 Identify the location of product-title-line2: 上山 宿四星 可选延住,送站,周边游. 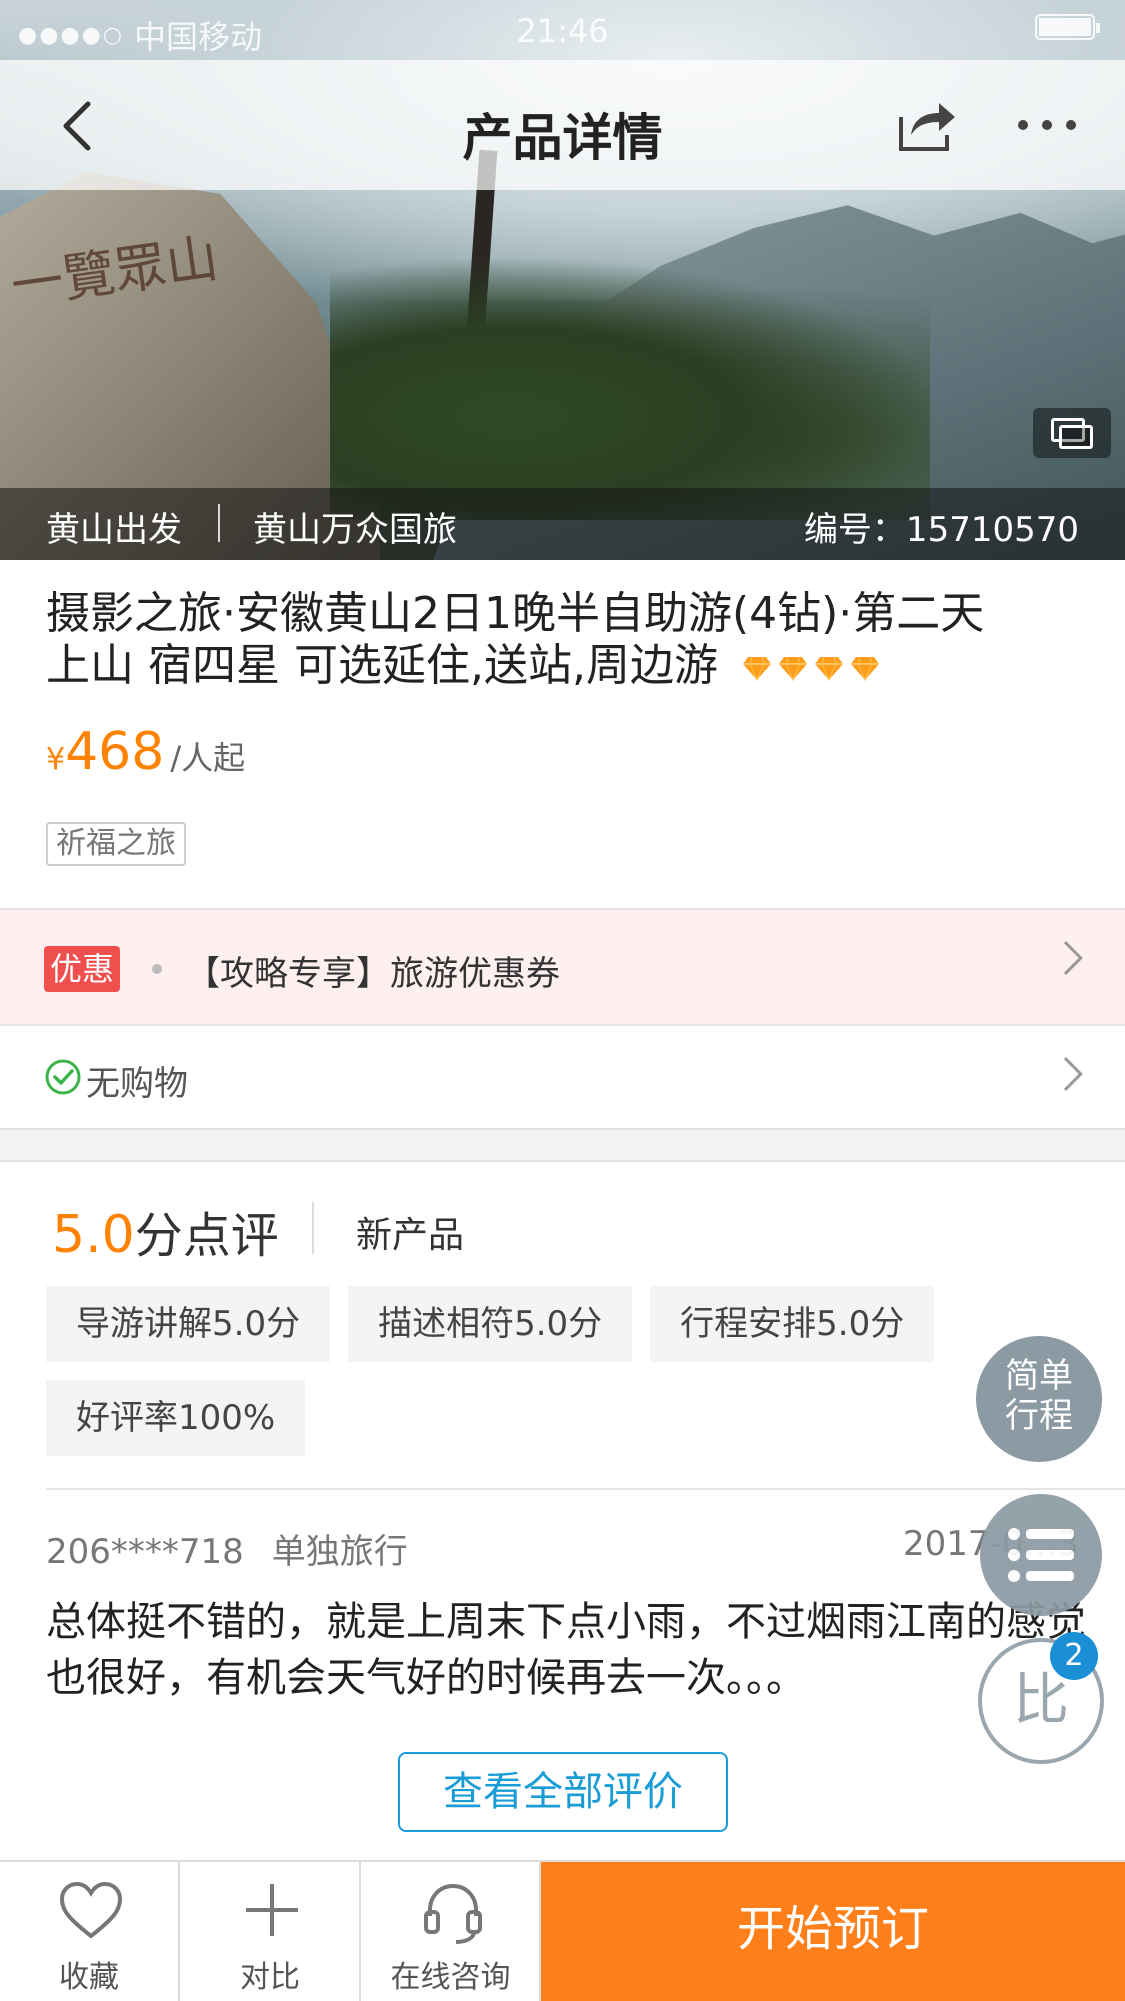
(561, 666).